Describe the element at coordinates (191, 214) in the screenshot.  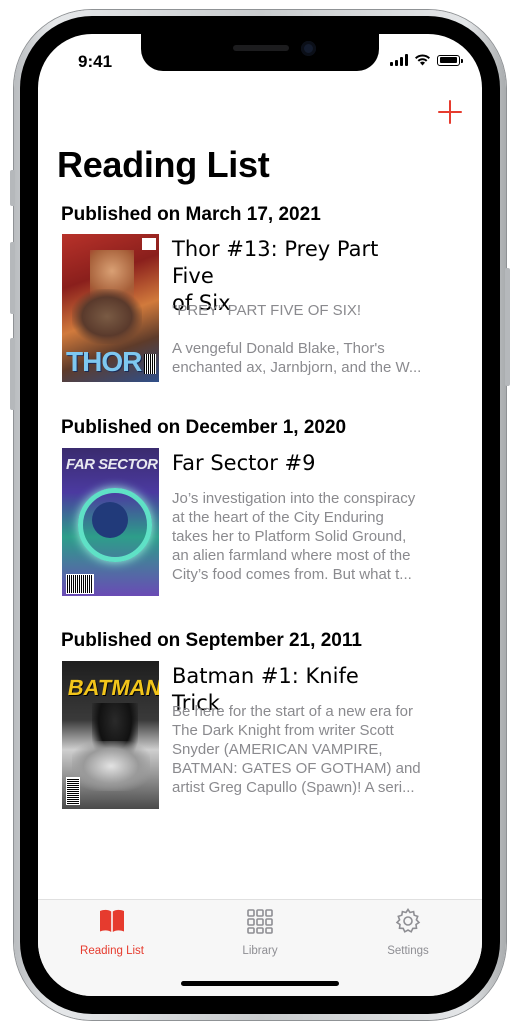
I see `section-header: Published on March 17, 2021` at that location.